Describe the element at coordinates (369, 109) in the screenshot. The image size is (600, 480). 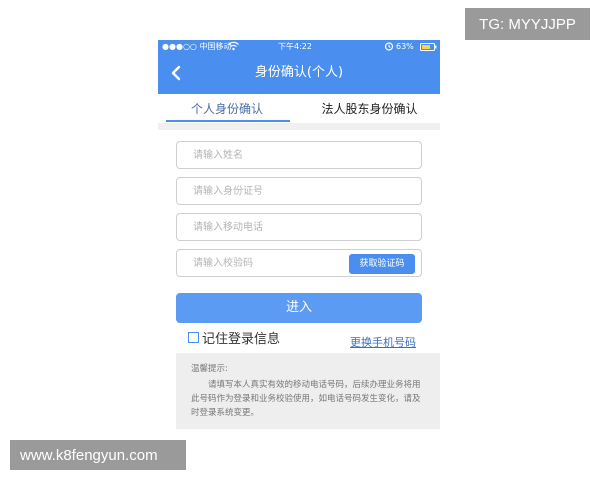
I see `tab-legal-shareholder-identity: 法人股东身份确认` at that location.